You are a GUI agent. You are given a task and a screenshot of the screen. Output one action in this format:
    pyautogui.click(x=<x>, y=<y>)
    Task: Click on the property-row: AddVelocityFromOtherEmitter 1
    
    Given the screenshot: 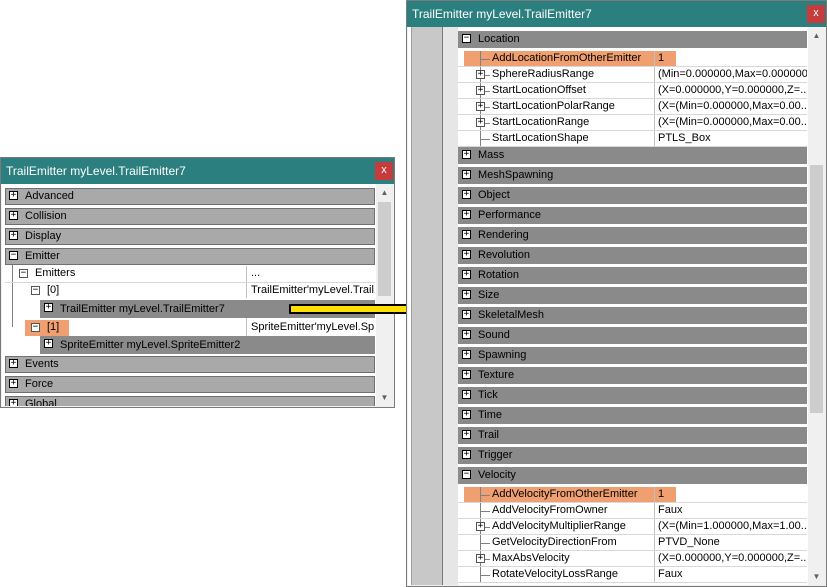 What is the action you would take?
    pyautogui.click(x=632, y=495)
    